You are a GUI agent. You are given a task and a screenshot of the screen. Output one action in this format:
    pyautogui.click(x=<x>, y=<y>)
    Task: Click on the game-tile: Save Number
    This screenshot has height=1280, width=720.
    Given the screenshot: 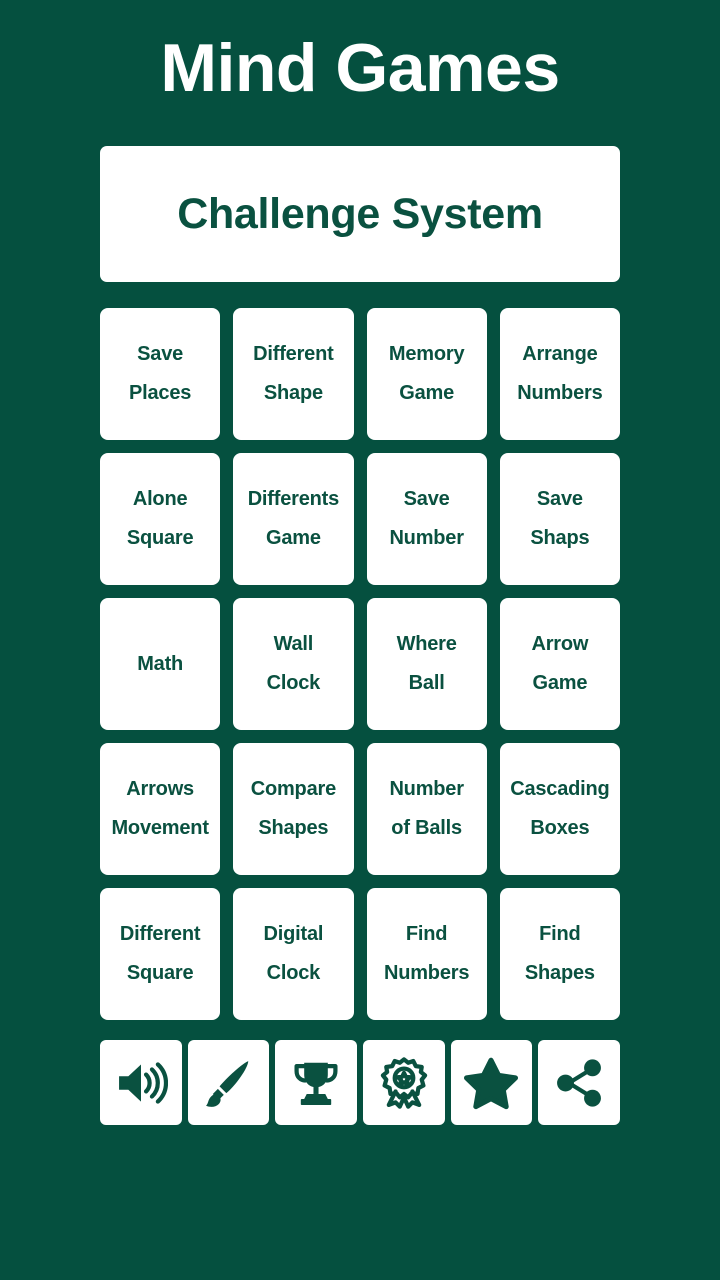 What is the action you would take?
    pyautogui.click(x=426, y=519)
    